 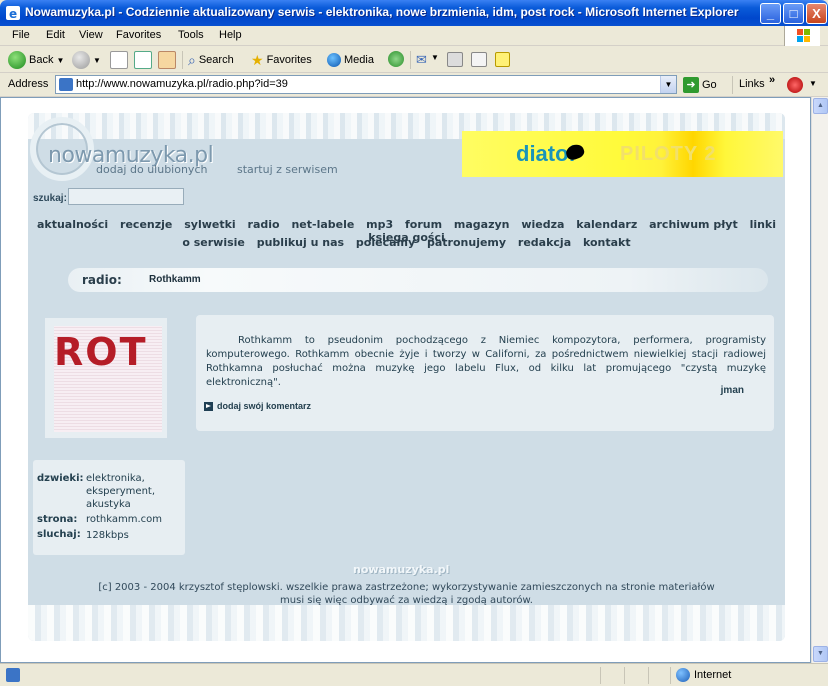 What do you see at coordinates (421, 60) in the screenshot?
I see `mail-icon: ✉` at bounding box center [421, 60].